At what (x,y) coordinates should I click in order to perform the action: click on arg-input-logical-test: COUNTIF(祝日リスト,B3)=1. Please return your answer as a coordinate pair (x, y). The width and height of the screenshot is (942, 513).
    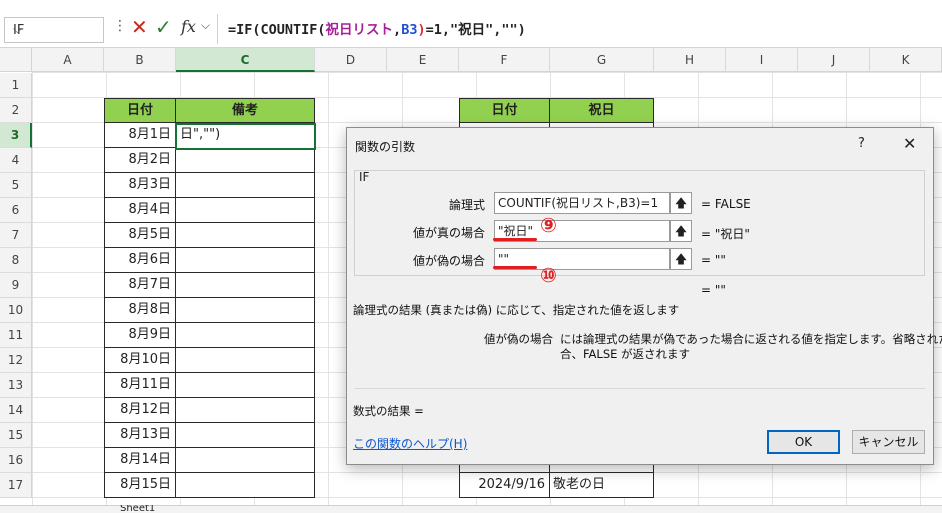
    Looking at the image, I should click on (582, 203).